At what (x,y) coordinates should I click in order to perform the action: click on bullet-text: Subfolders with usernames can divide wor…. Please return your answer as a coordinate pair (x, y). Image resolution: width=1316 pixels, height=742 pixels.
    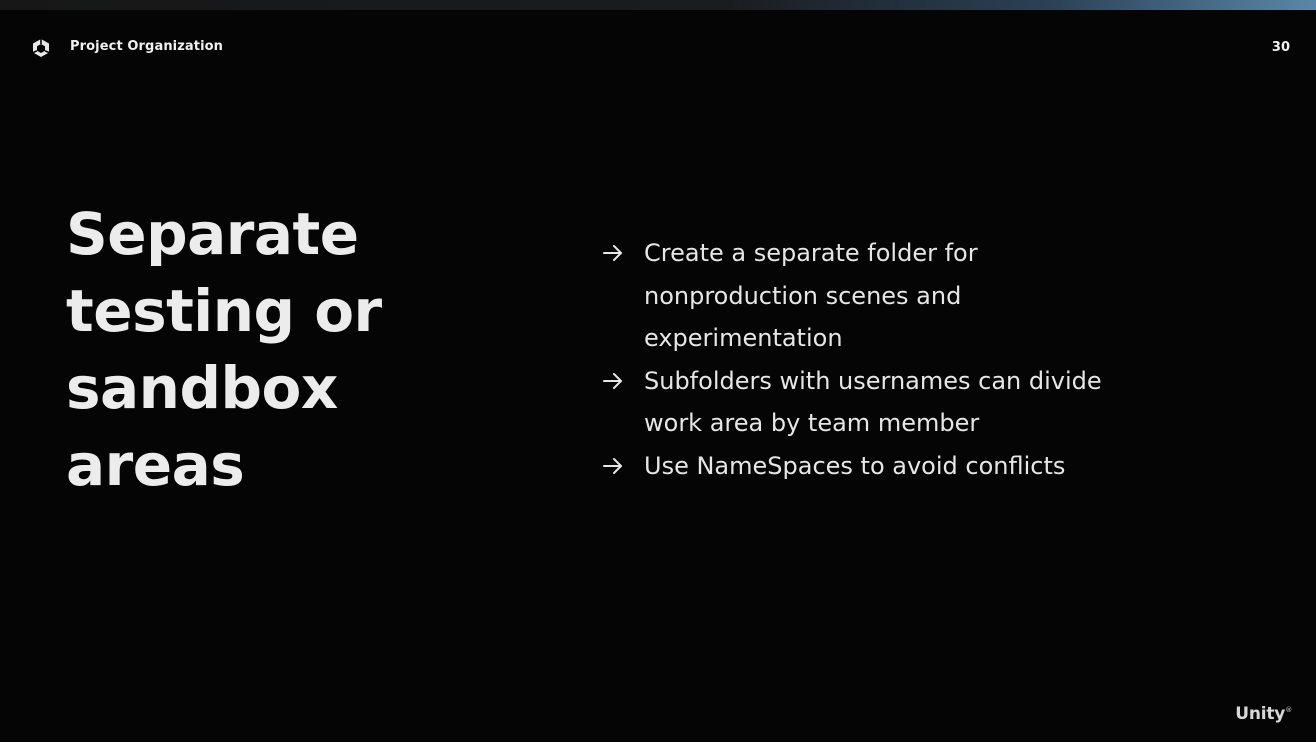
    Looking at the image, I should click on (873, 402).